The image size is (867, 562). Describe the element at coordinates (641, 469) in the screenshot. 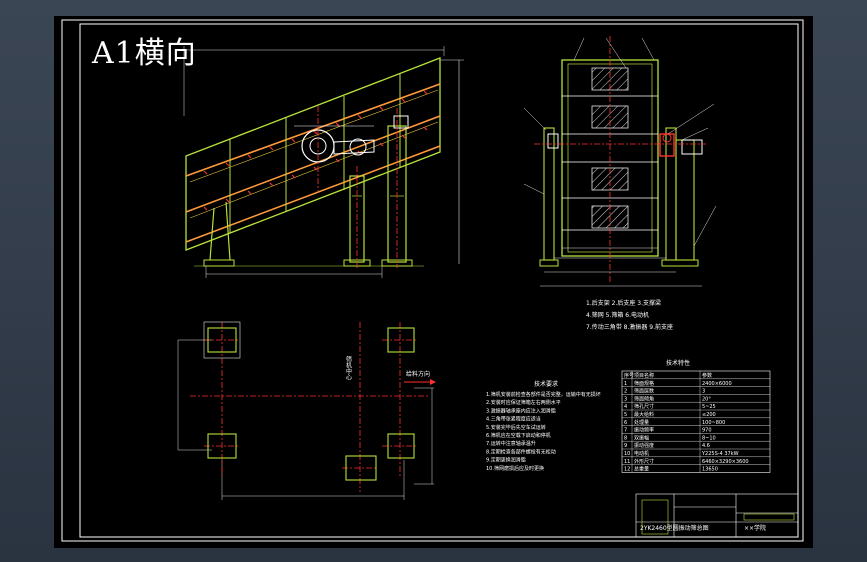

I see `specs-cell: 总重量` at that location.